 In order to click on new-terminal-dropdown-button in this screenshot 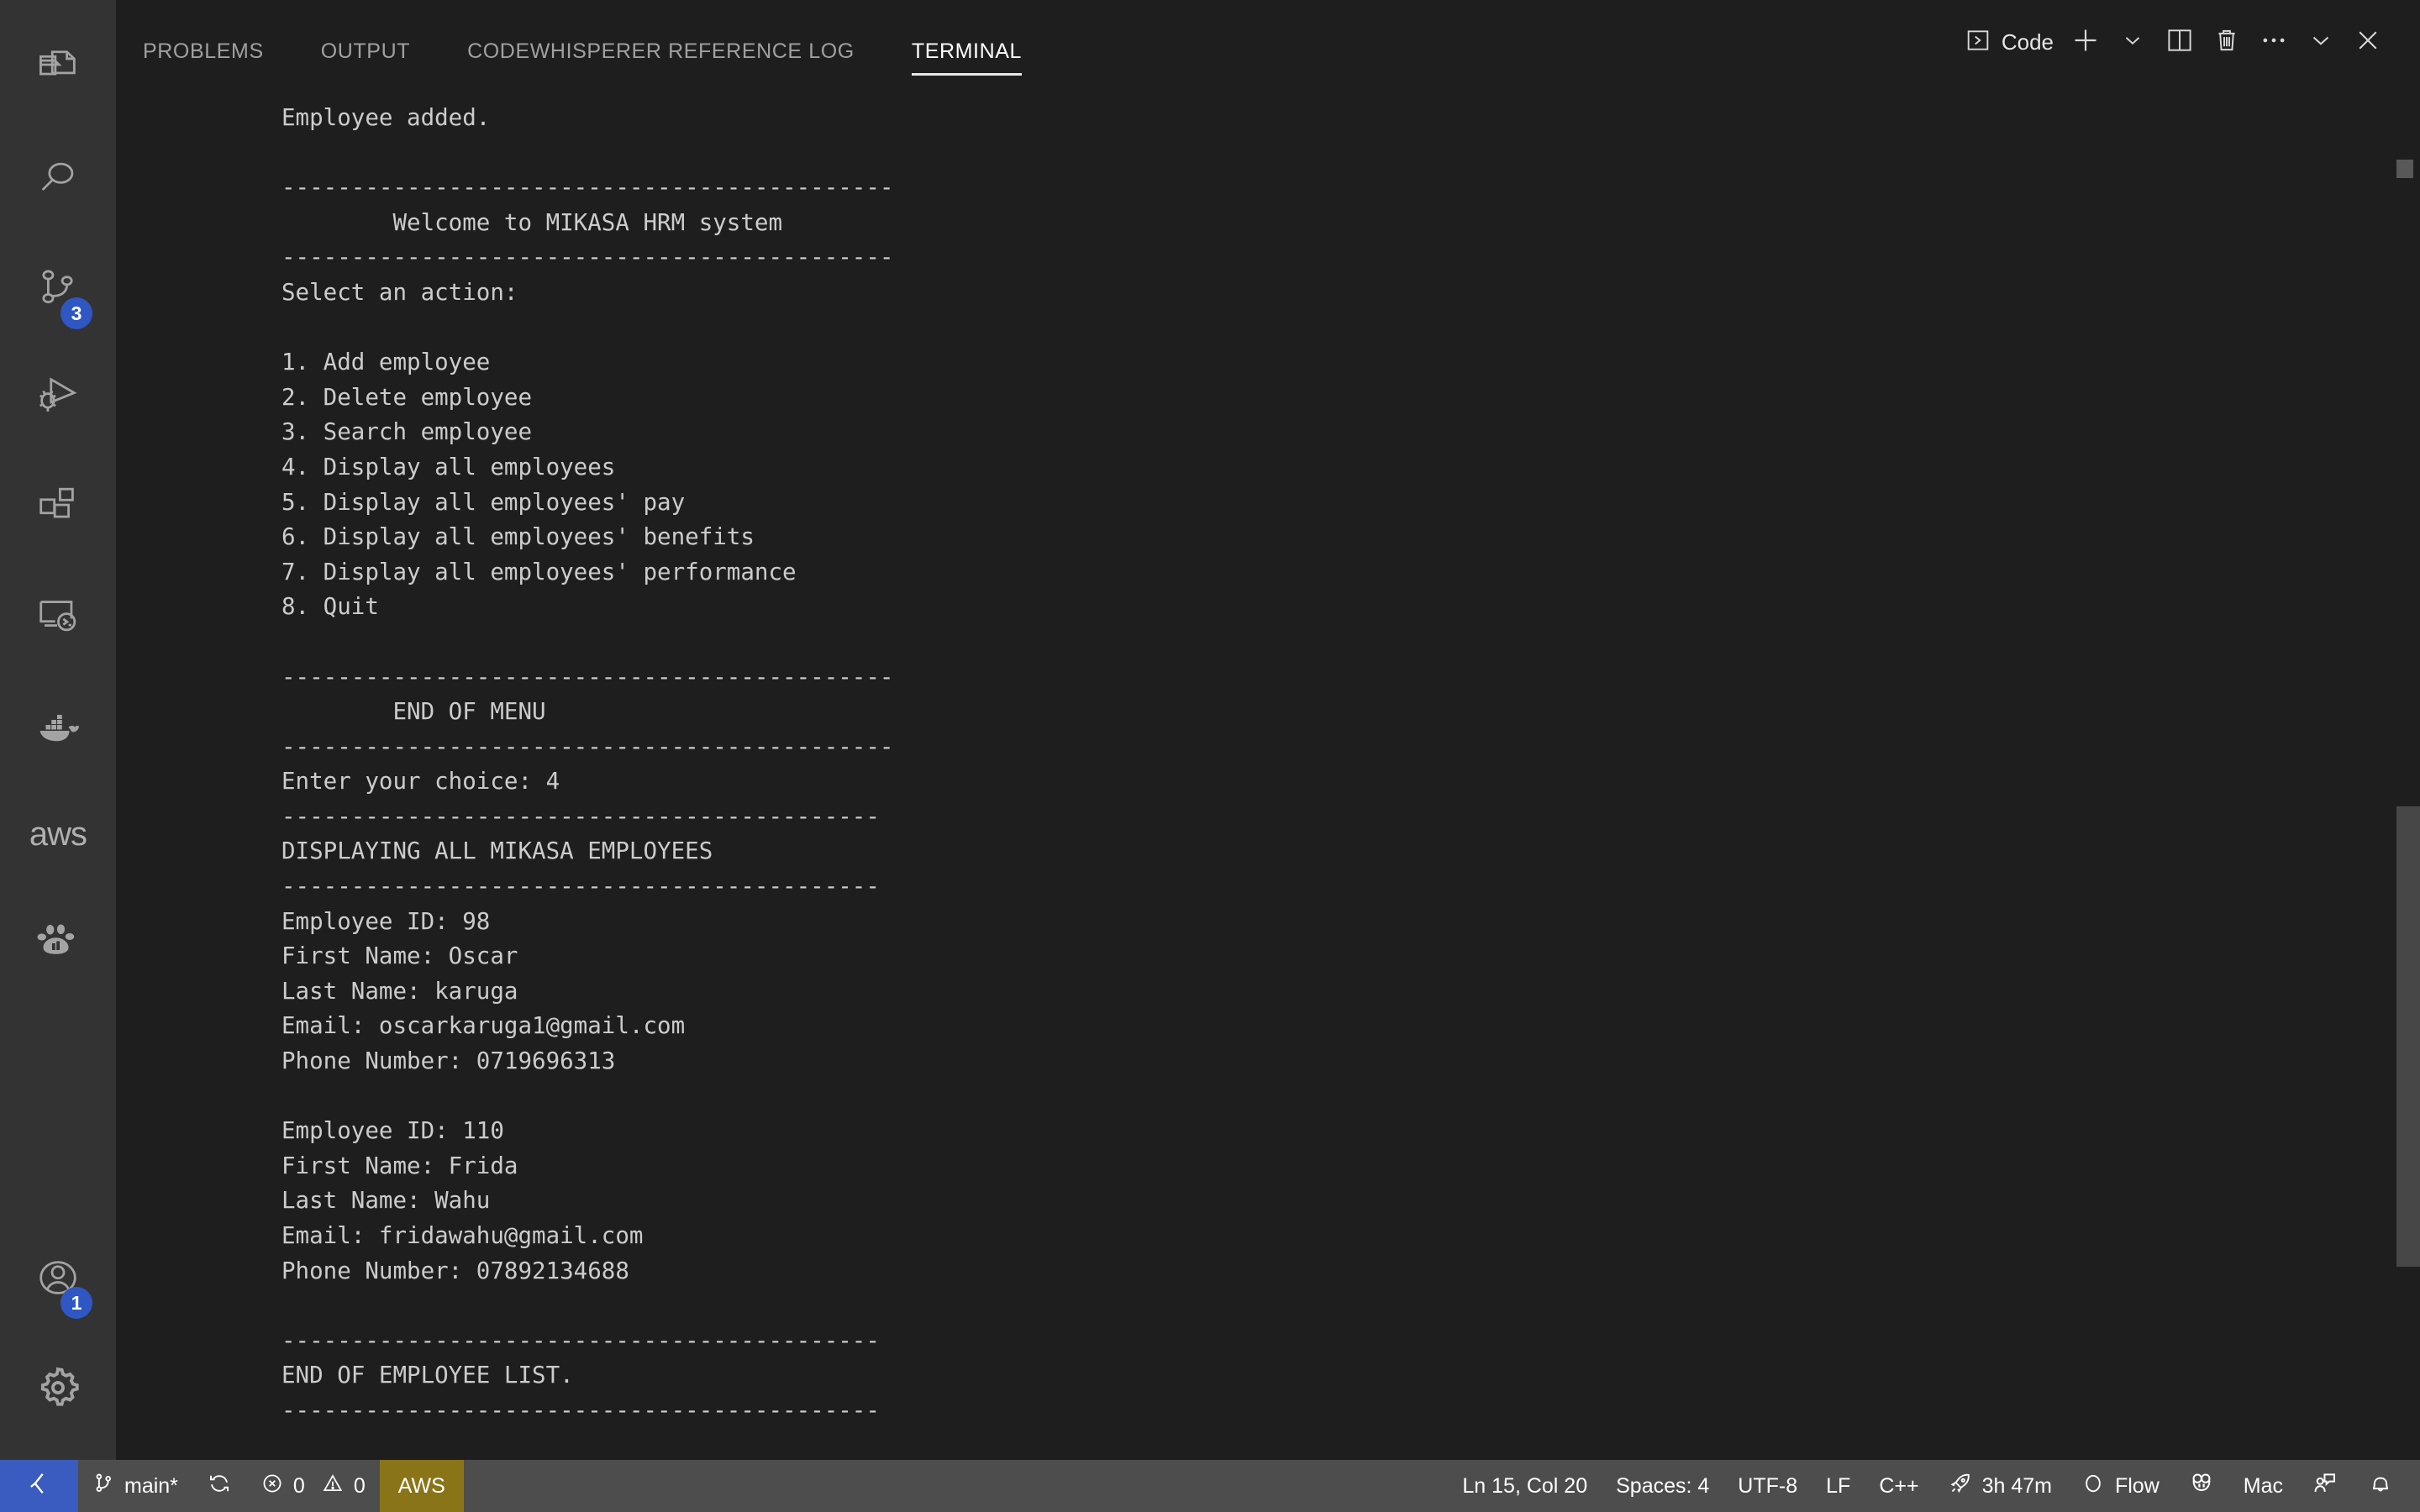, I will do `click(2132, 42)`.